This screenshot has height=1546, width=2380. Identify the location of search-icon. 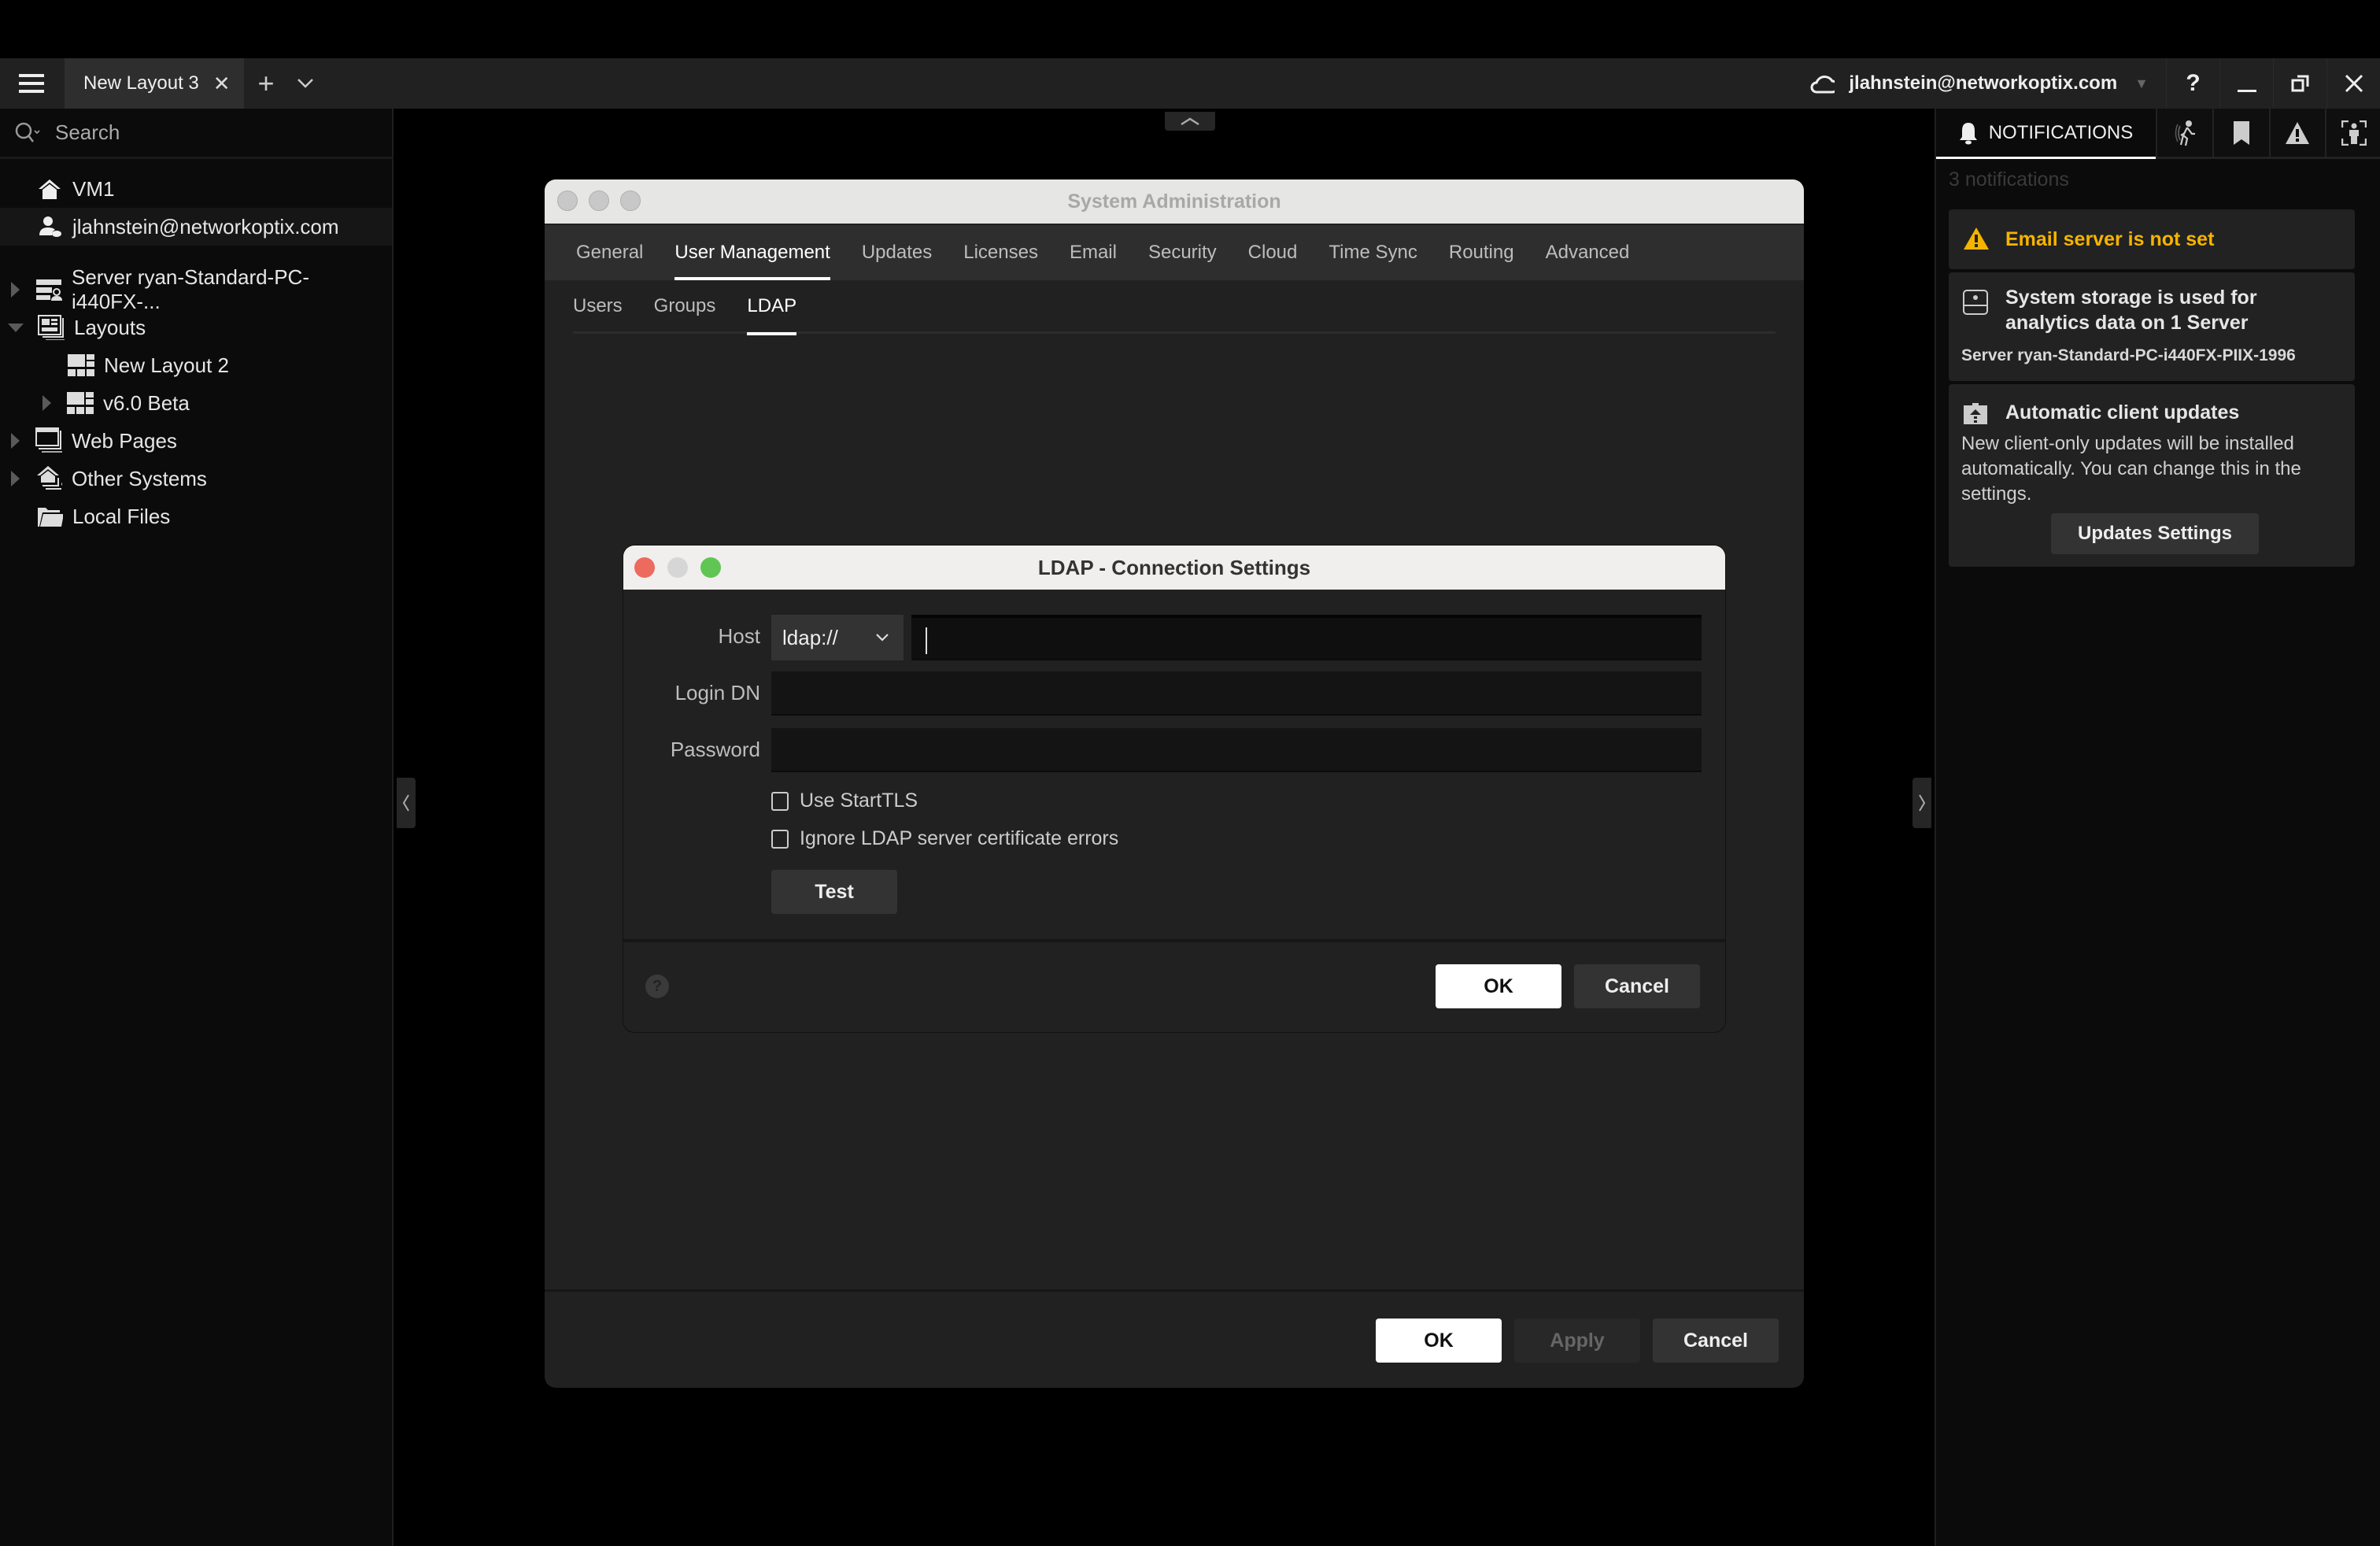
(27, 132).